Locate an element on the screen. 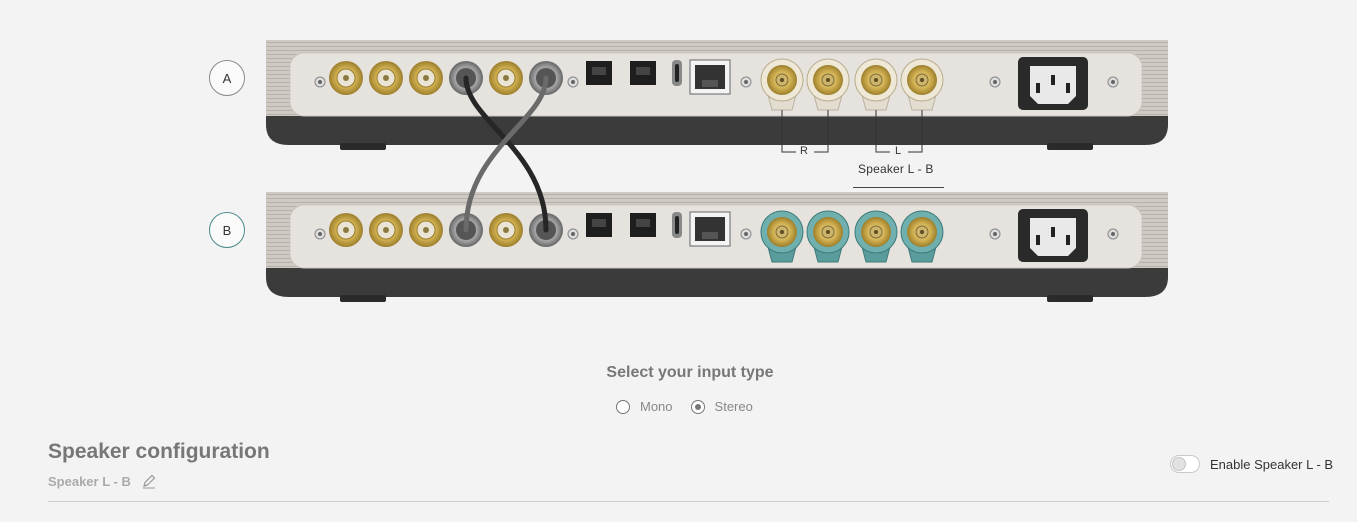  unit-a-label: A is located at coordinates (227, 78).